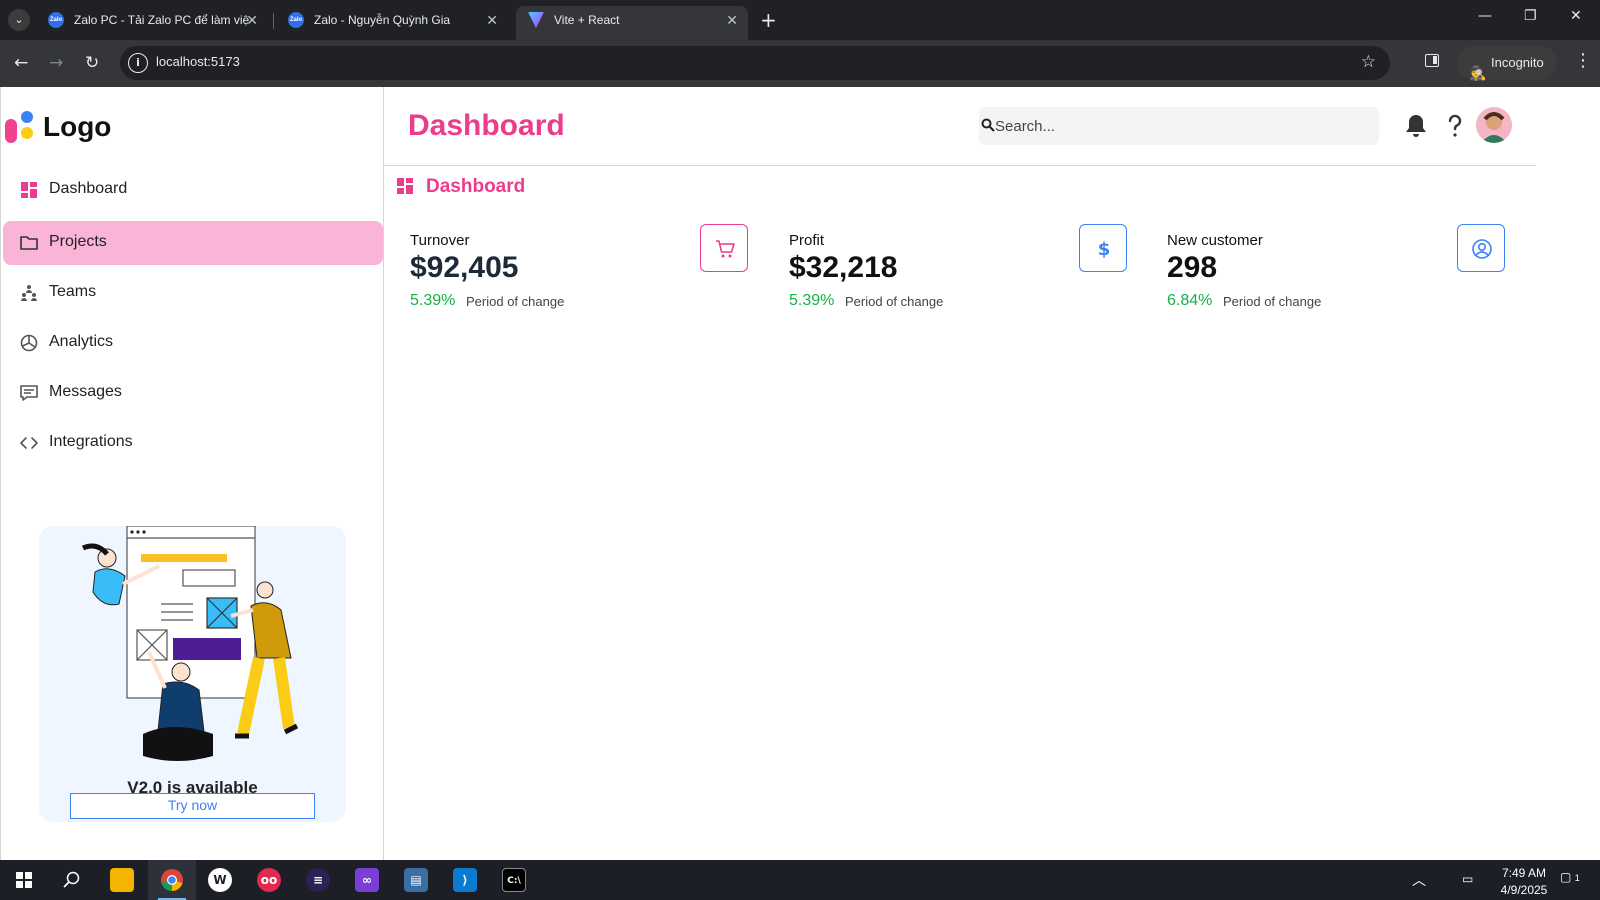 The width and height of the screenshot is (1600, 900). What do you see at coordinates (193, 293) in the screenshot?
I see `sidebar-item-teams: Teams` at bounding box center [193, 293].